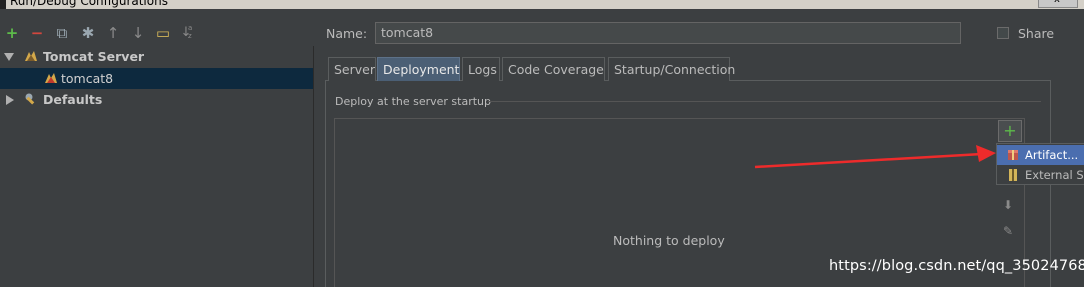 The image size is (1084, 287). I want to click on expand-arrow-icon, so click(9, 57).